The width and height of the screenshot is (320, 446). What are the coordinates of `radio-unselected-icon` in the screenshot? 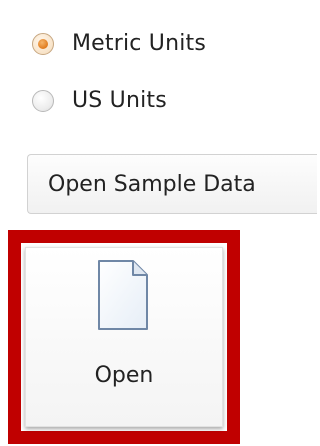 It's located at (43, 100).